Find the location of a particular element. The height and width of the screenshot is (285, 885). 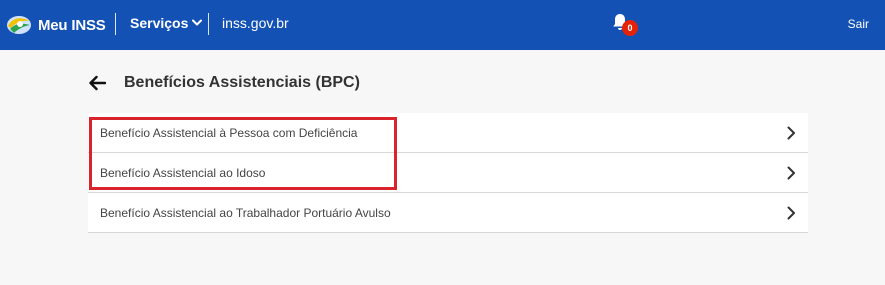

benefit-item-idoso: Benefício Assistencial ao Idoso is located at coordinates (448, 173).